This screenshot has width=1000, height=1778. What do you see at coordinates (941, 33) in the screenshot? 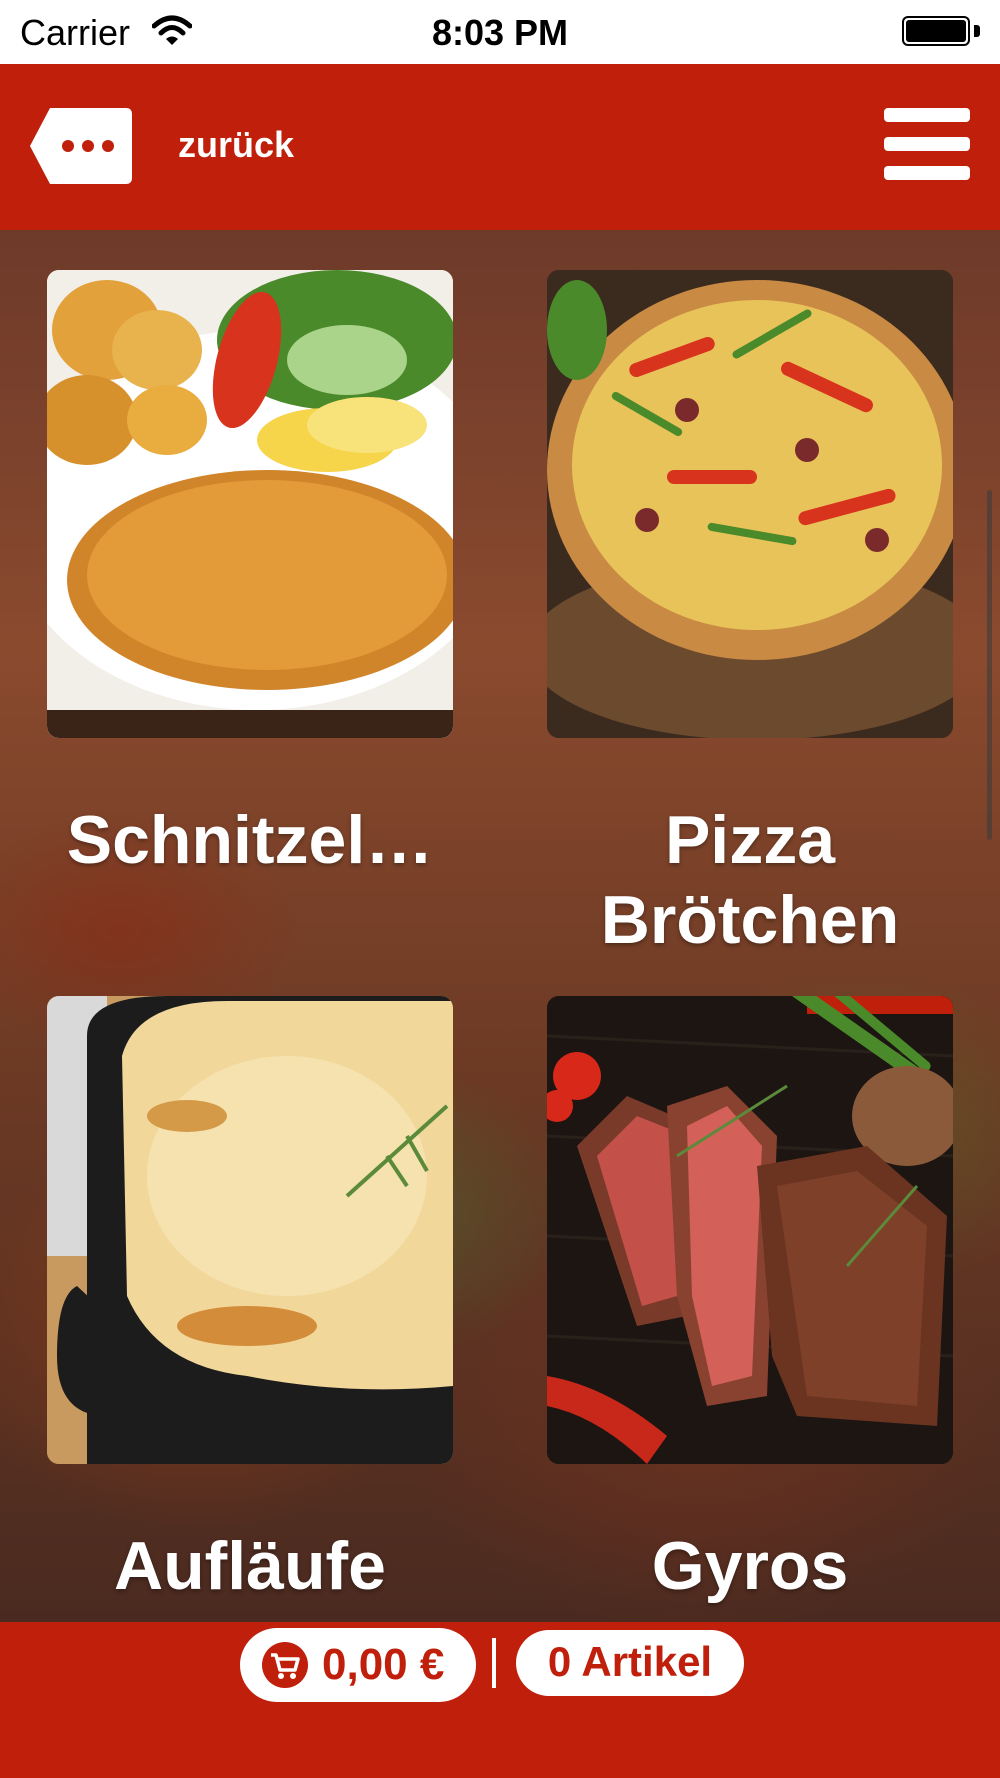
I see `battery-icon` at bounding box center [941, 33].